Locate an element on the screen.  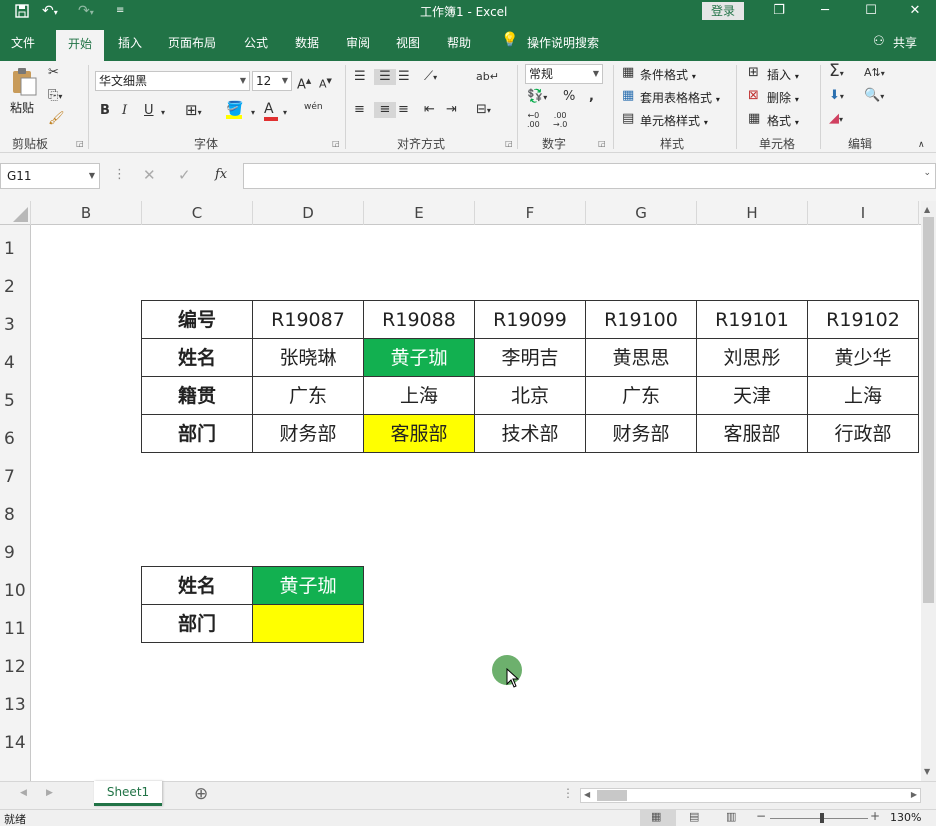
row-header: 10 is located at coordinates (15, 586).